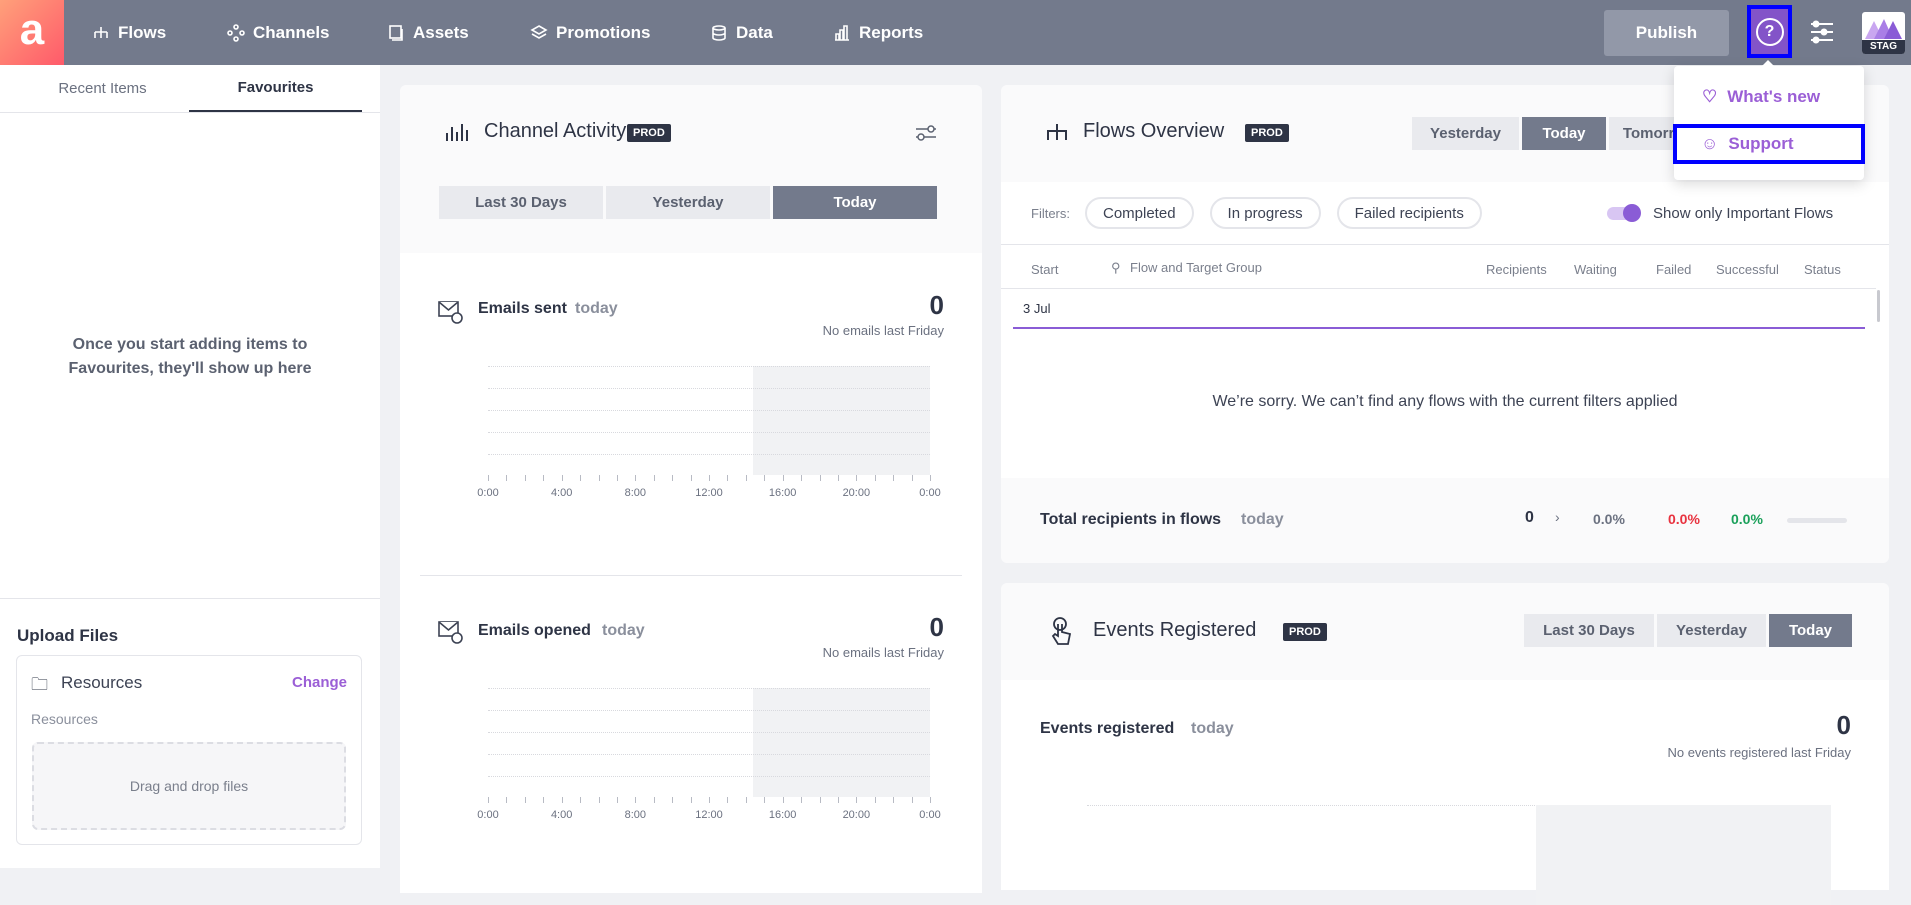  I want to click on reports-icon, so click(842, 32).